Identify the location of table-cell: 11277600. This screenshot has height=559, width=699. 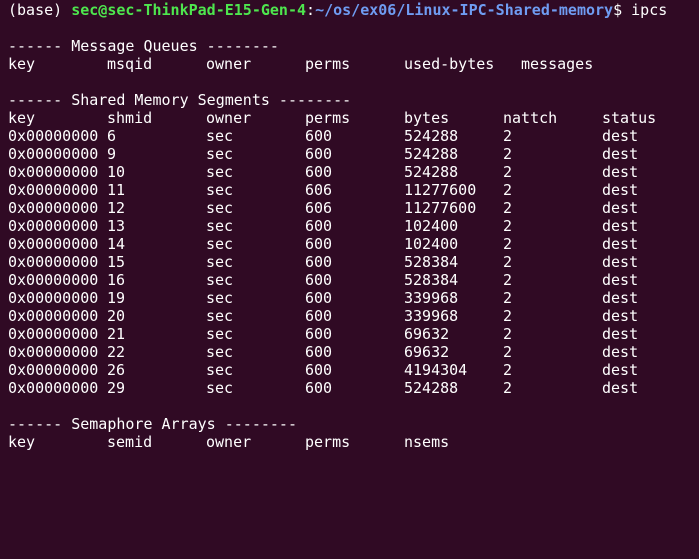
(440, 190).